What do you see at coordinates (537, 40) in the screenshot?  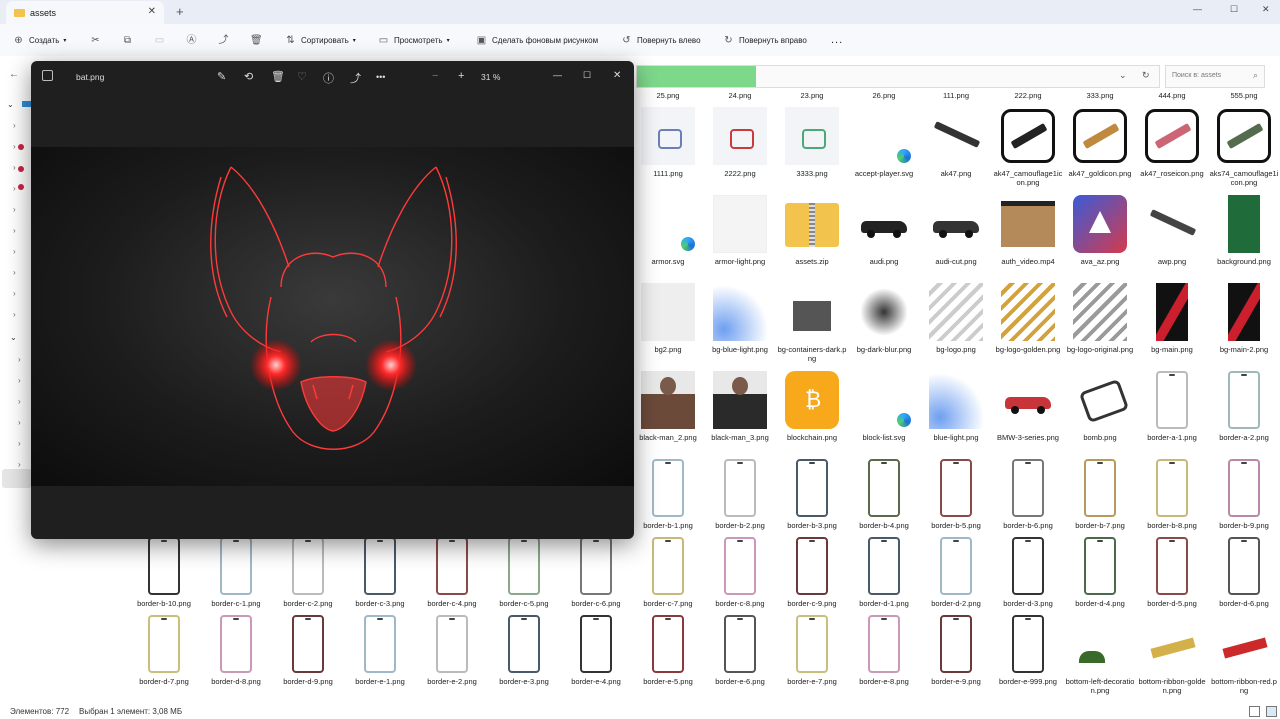 I see `set-wallpaper-button: ▣ Сделать фоновым рисунком` at bounding box center [537, 40].